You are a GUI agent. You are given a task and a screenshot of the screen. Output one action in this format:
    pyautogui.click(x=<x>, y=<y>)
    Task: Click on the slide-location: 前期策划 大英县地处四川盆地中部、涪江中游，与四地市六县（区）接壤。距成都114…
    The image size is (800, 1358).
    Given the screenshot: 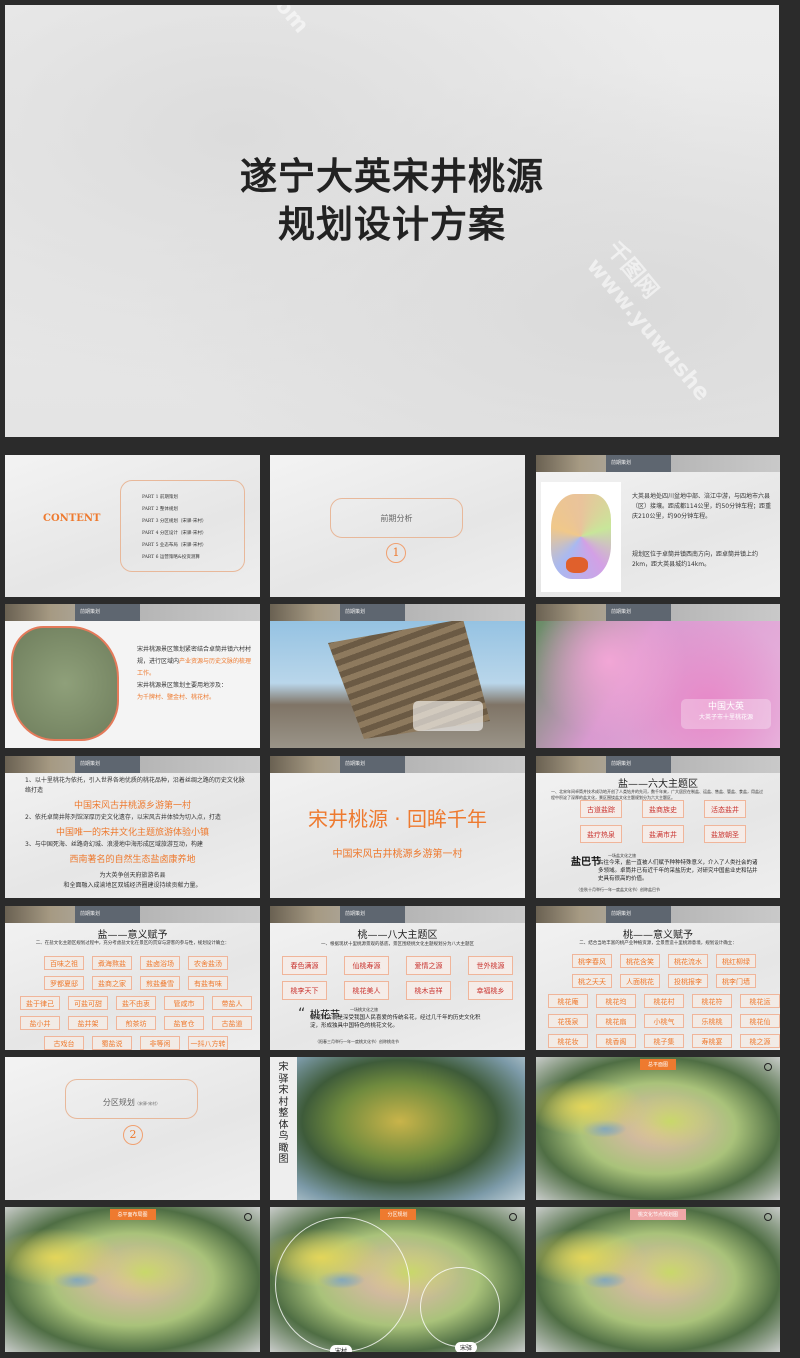 What is the action you would take?
    pyautogui.click(x=658, y=526)
    